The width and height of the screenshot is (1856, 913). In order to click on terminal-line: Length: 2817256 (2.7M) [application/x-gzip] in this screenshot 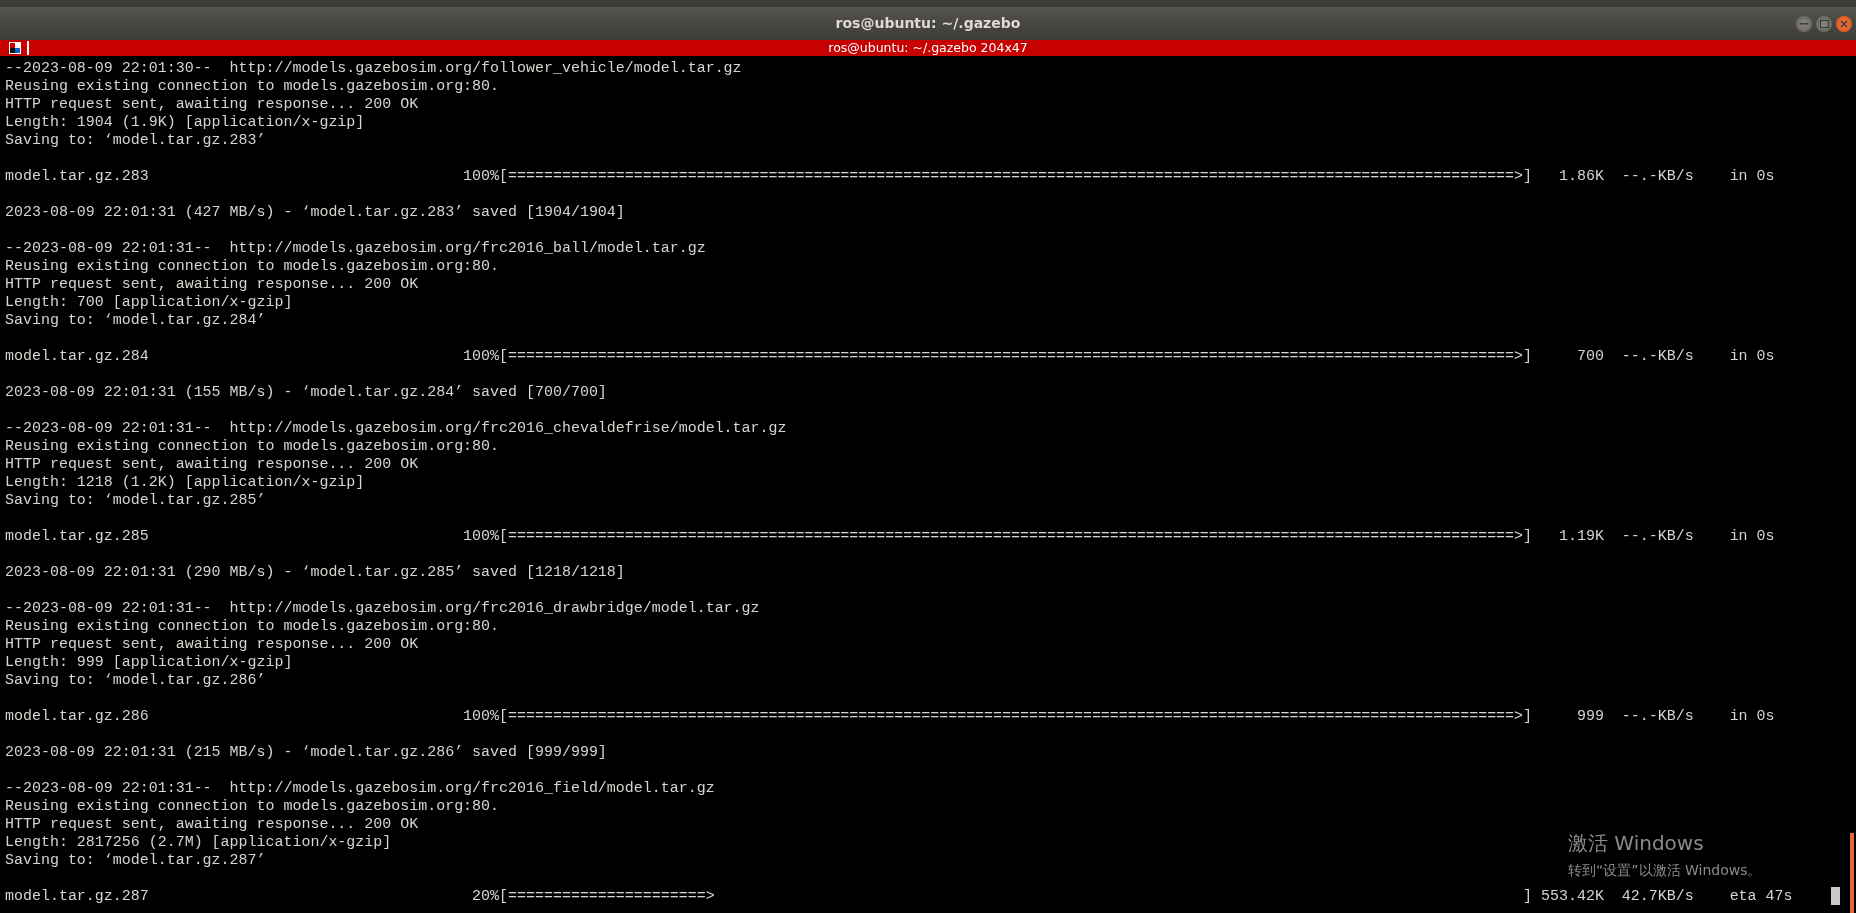, I will do `click(198, 842)`.